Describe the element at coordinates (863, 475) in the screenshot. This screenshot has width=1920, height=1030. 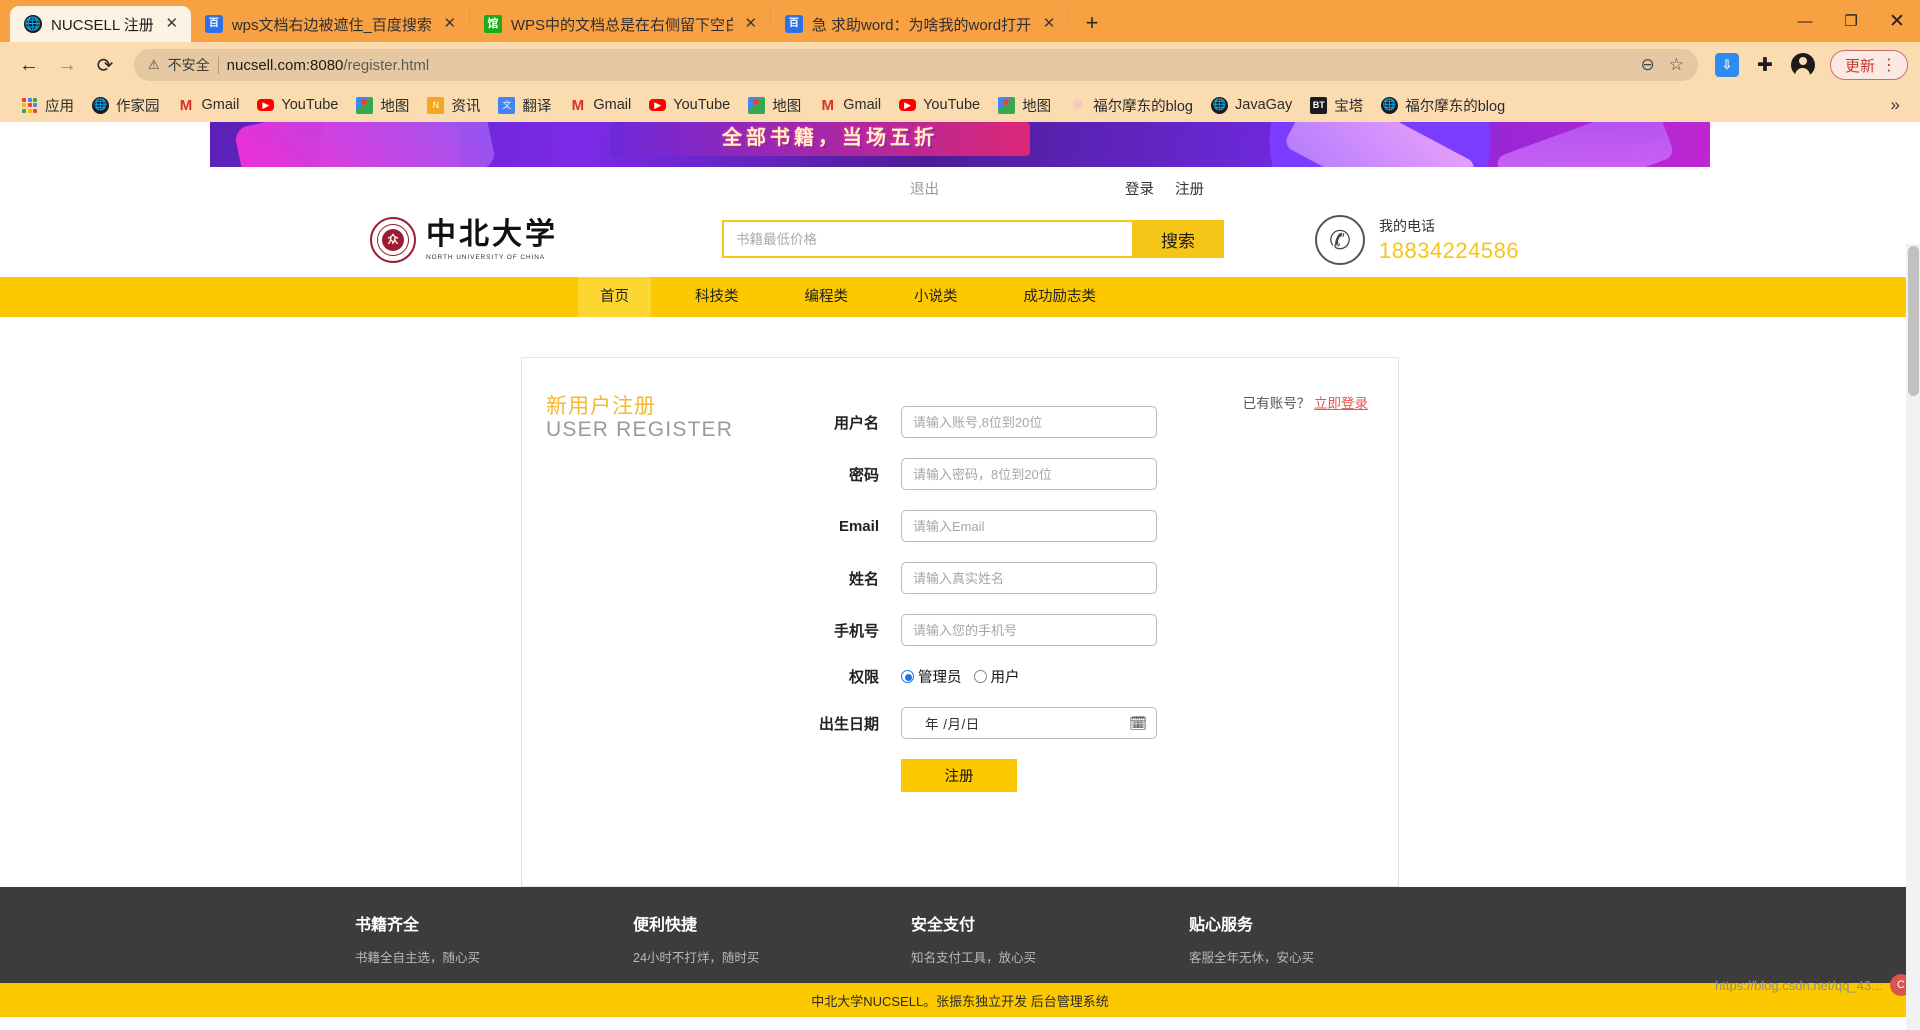
I see `password-label: 密码` at that location.